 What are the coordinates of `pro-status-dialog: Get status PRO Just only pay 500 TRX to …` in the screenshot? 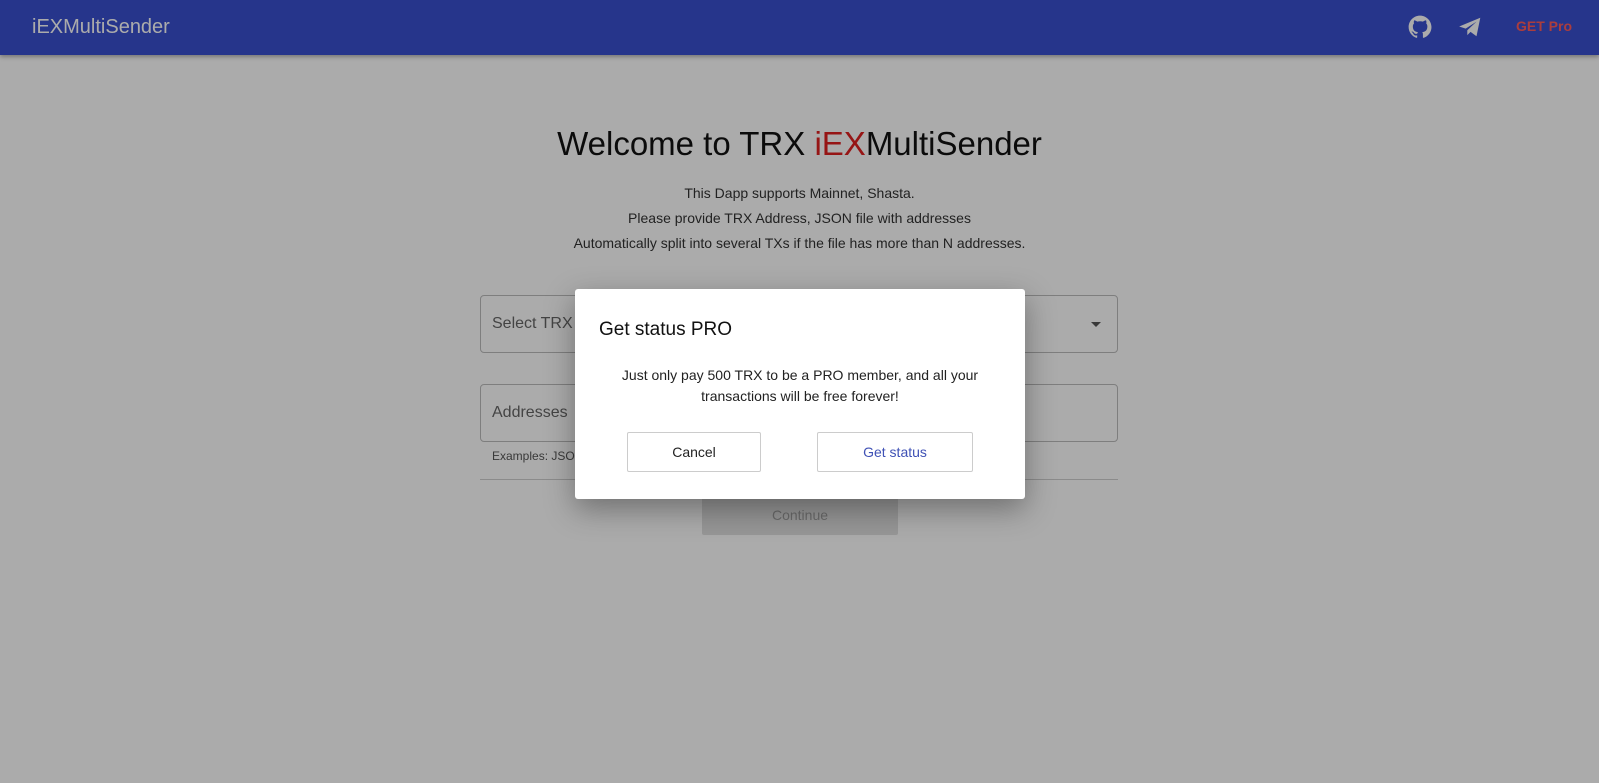 It's located at (800, 394).